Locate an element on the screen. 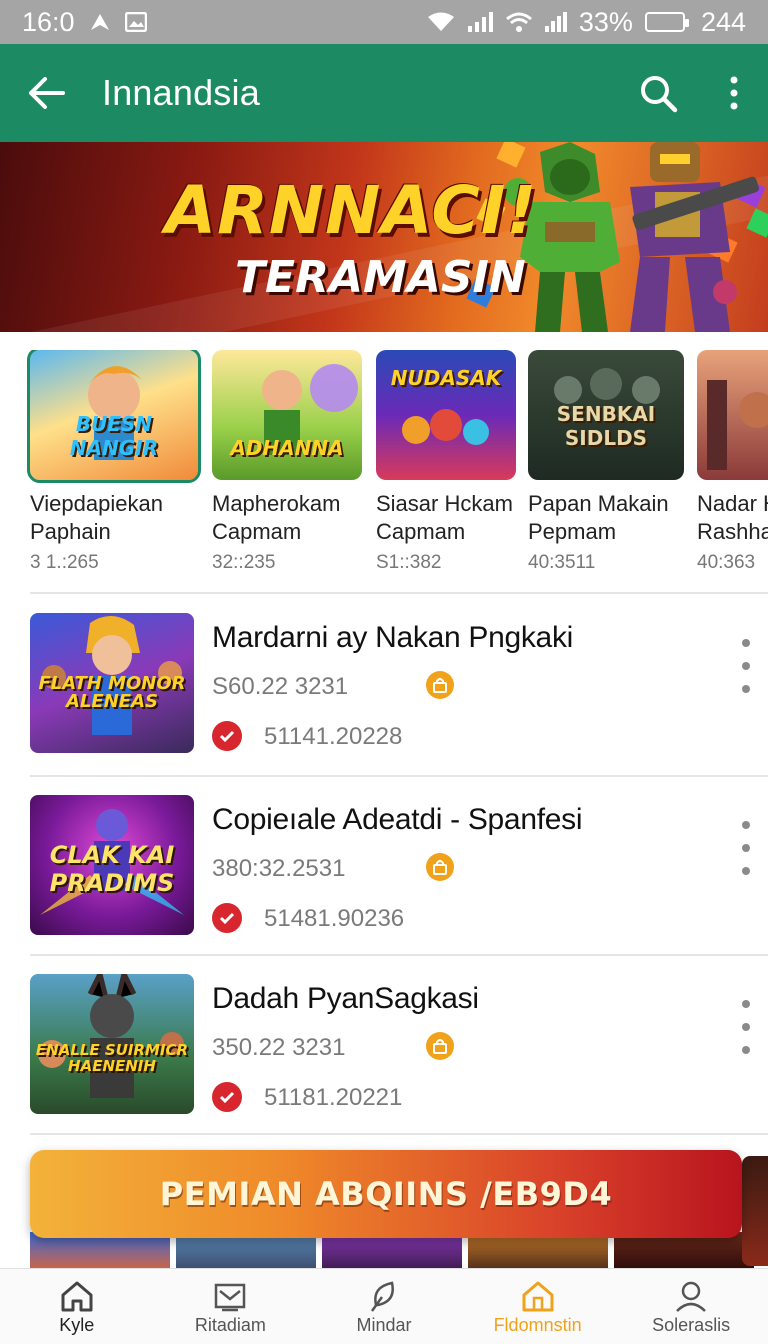  nav-item-ritadiam: Ritadiam is located at coordinates (231, 1306).